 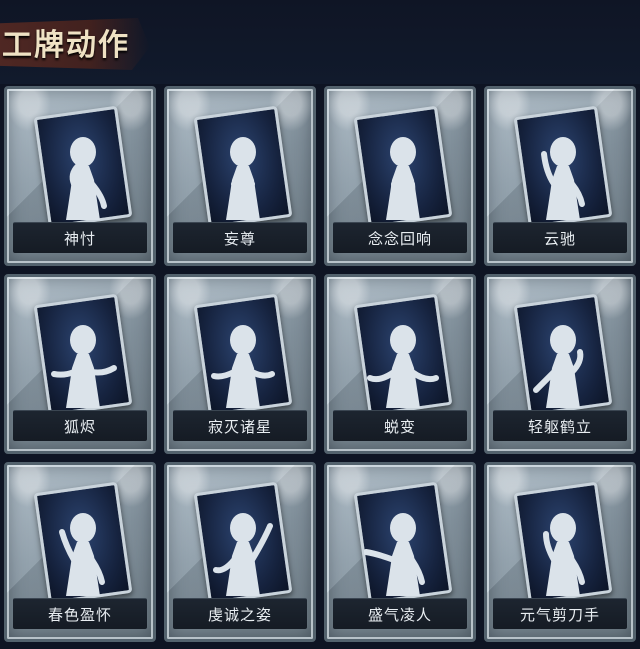 I want to click on card-label: 神忖, so click(x=79, y=238).